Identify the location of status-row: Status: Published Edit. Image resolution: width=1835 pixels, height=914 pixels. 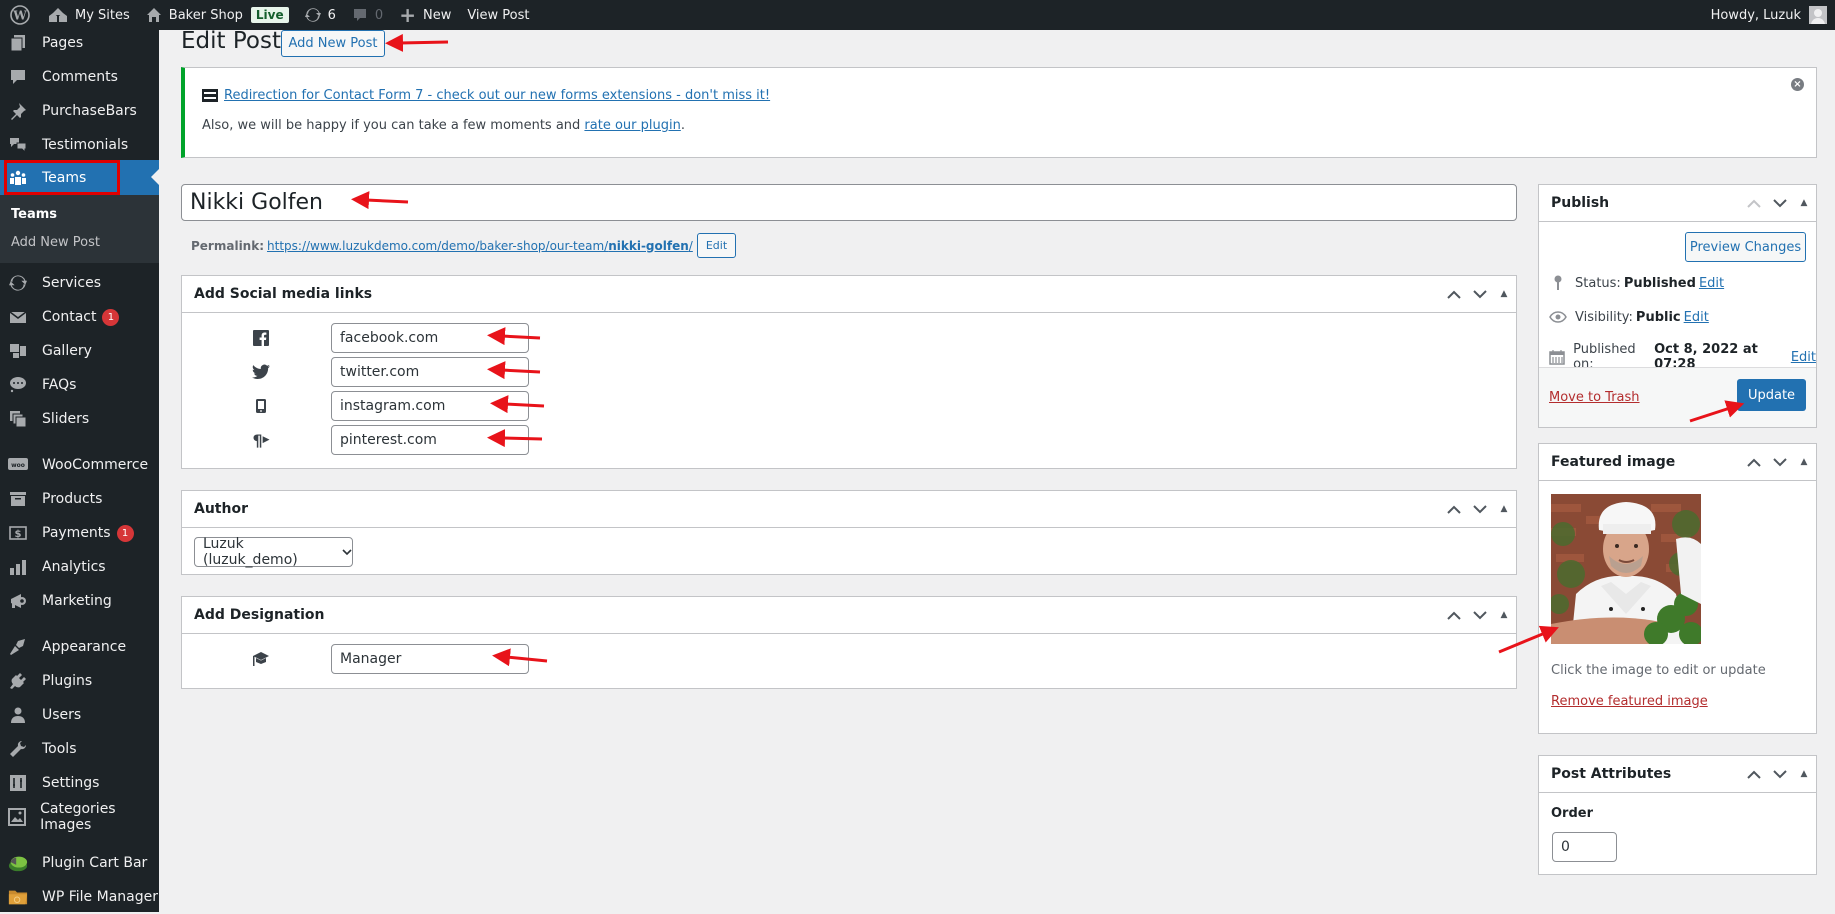
(1636, 283).